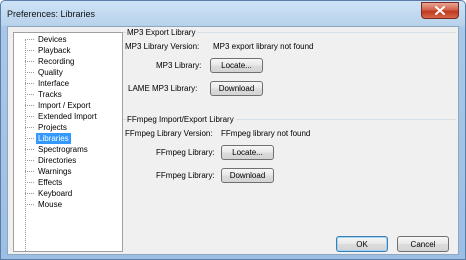 Image resolution: width=466 pixels, height=260 pixels. What do you see at coordinates (50, 61) in the screenshot?
I see `tree-item-recording: Recording` at bounding box center [50, 61].